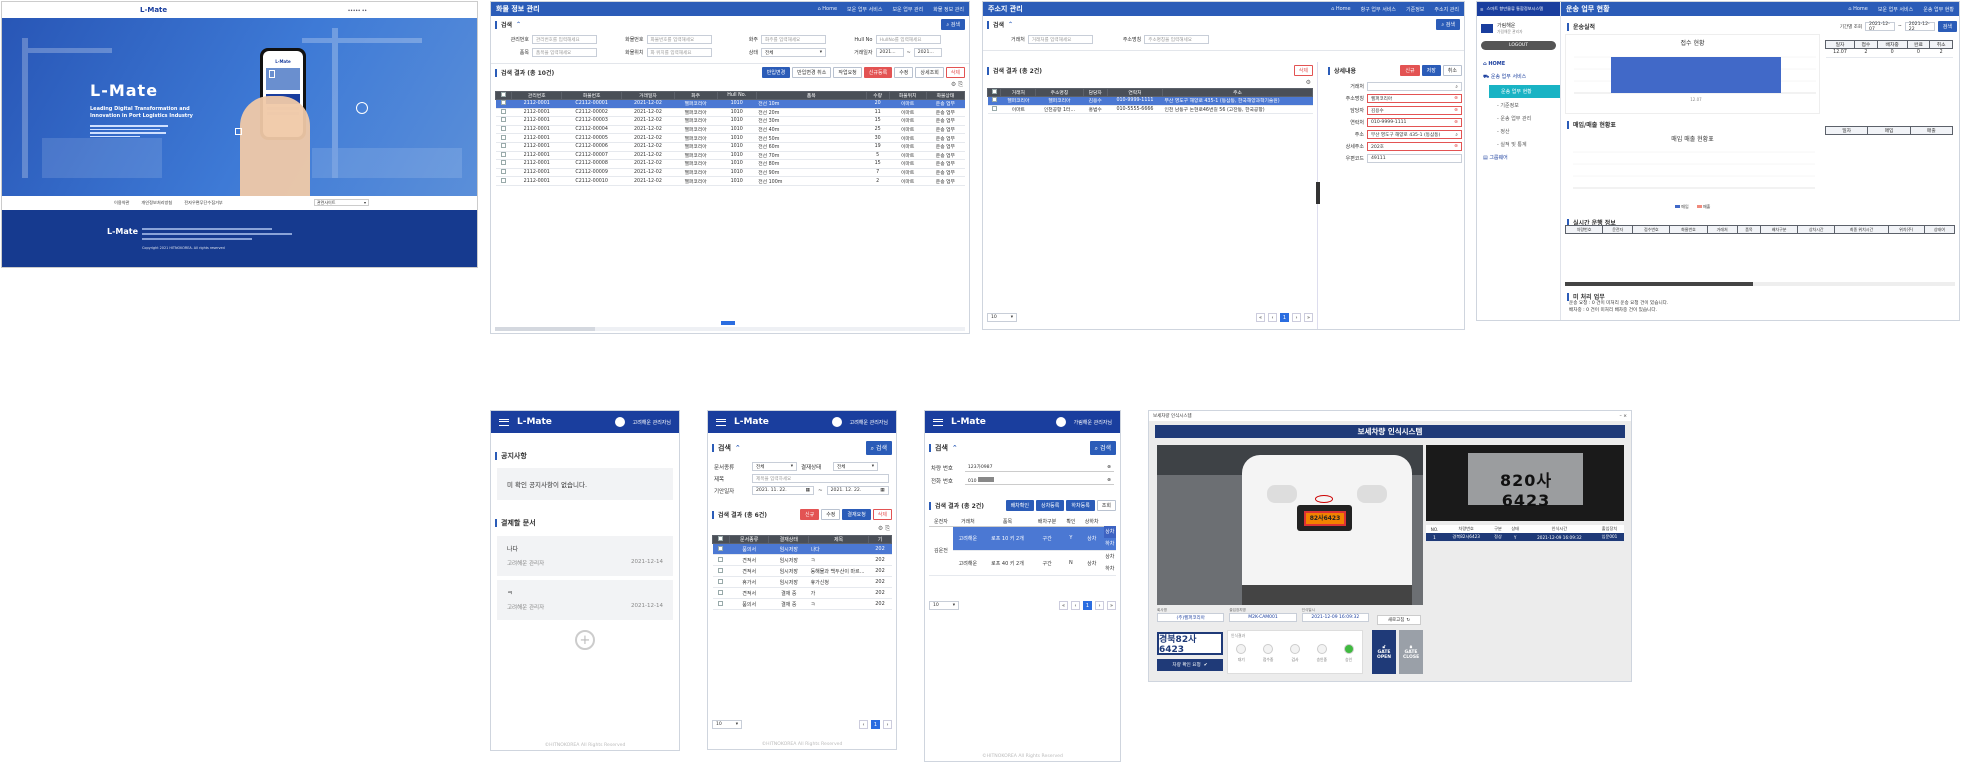 The height and width of the screenshot is (764, 1962). Describe the element at coordinates (679, 39) in the screenshot. I see `cargo-no-input: 화물번호를 입력해세요` at that location.